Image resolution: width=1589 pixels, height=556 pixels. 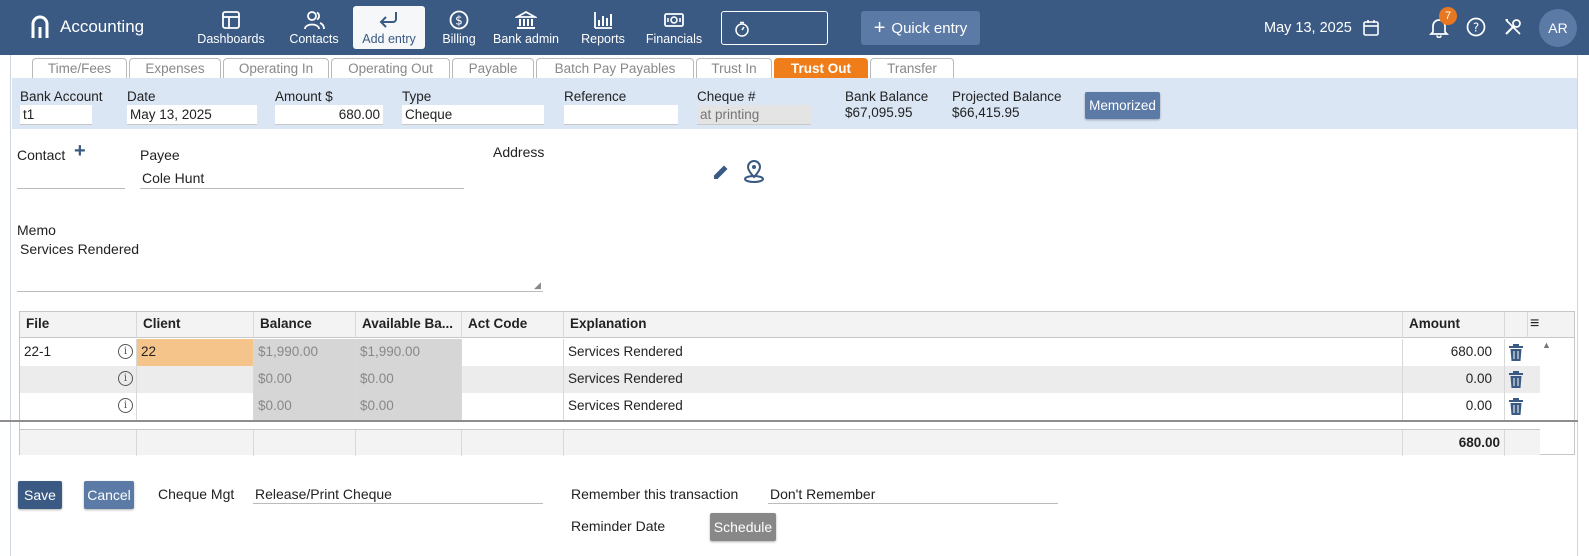 What do you see at coordinates (912, 68) in the screenshot?
I see `tab-transfer: Transfer` at bounding box center [912, 68].